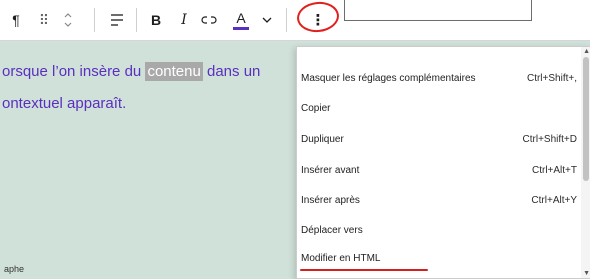  What do you see at coordinates (388, 78) in the screenshot?
I see `menu-item-label: Masquer les réglages complémentaires` at bounding box center [388, 78].